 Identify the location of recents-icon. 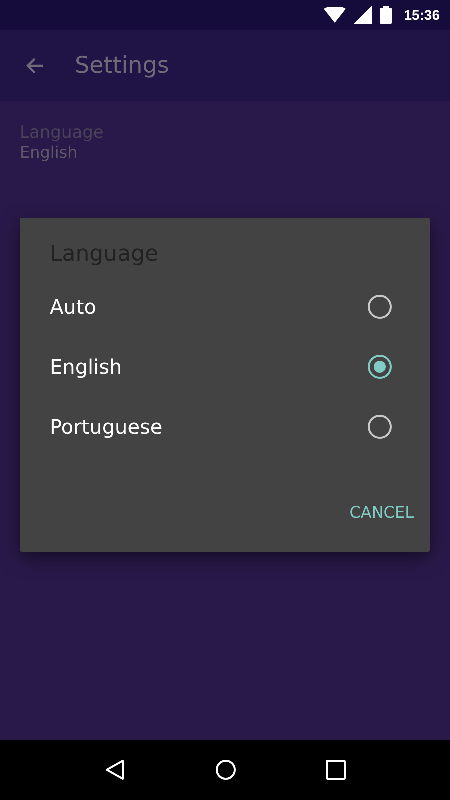
(336, 770).